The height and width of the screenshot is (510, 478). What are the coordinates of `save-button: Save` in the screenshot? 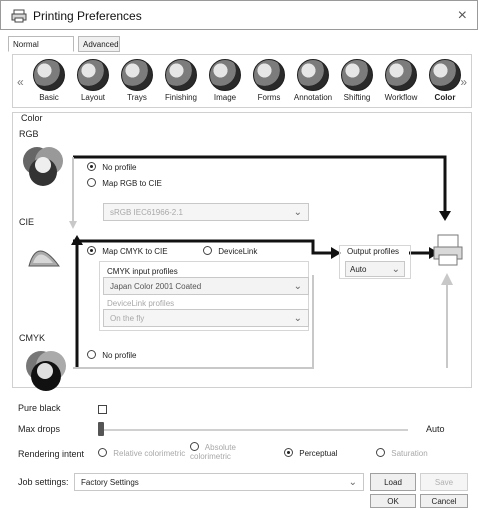 It's located at (444, 482).